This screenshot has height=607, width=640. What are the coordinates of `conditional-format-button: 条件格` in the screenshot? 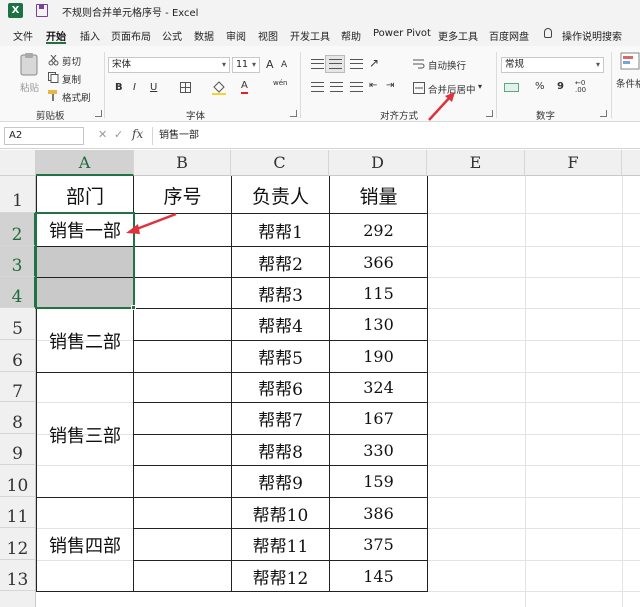 It's located at (628, 83).